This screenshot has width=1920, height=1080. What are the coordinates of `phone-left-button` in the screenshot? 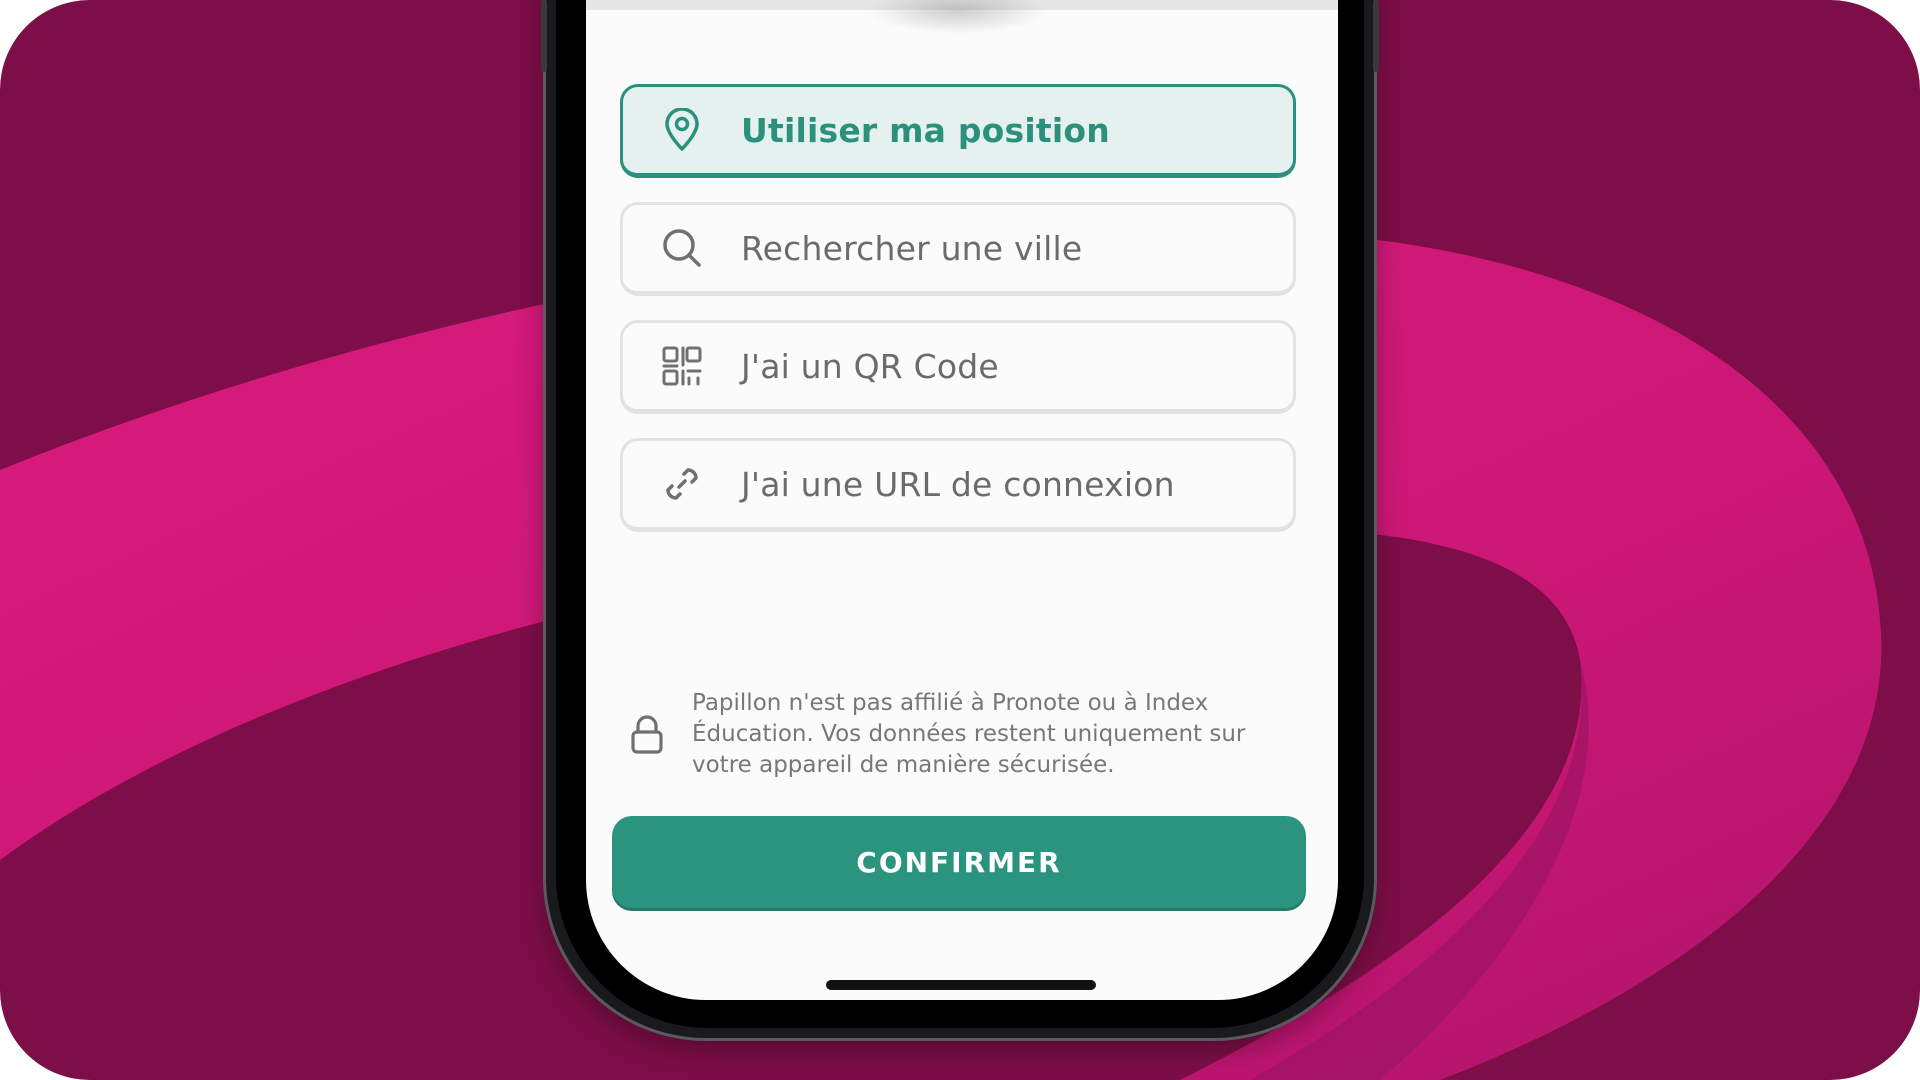 It's located at (544, 36).